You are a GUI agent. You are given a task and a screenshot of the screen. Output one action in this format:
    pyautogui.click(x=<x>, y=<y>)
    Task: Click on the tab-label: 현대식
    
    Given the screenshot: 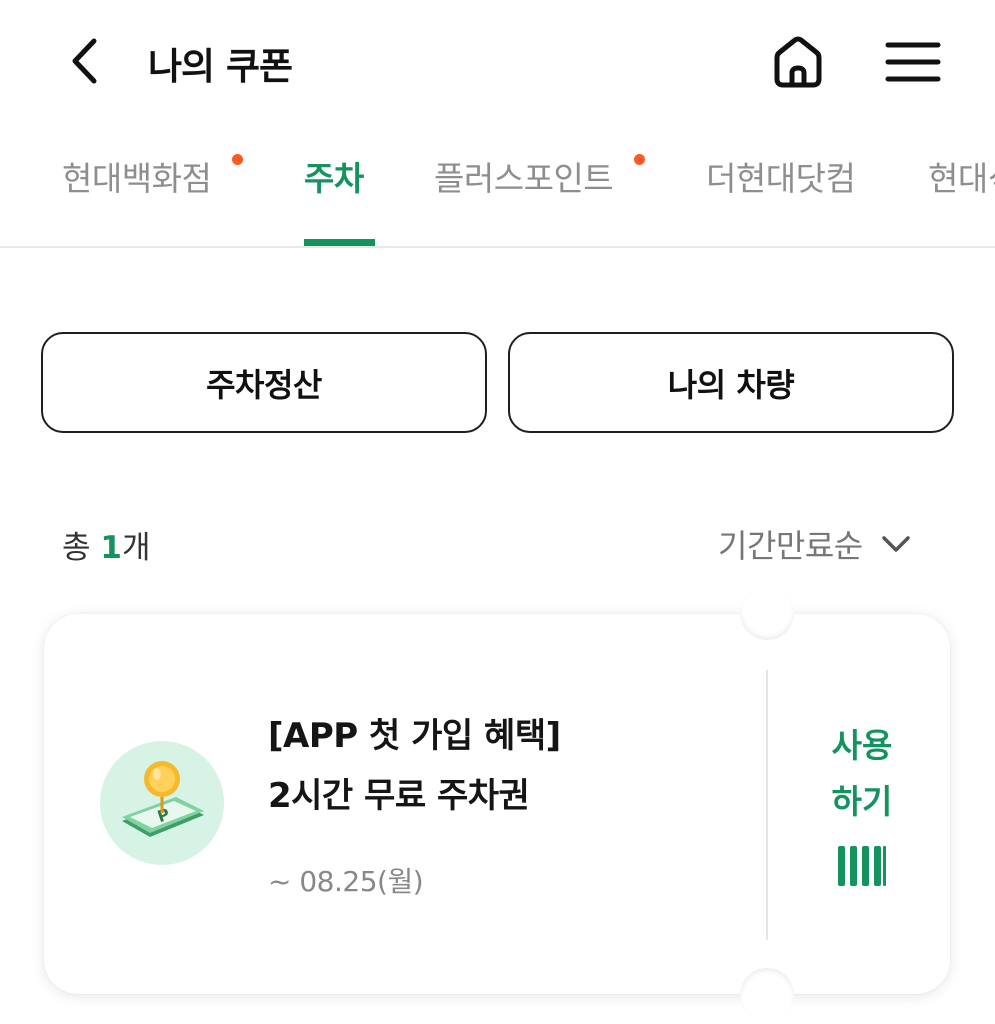 What is the action you would take?
    pyautogui.click(x=961, y=178)
    